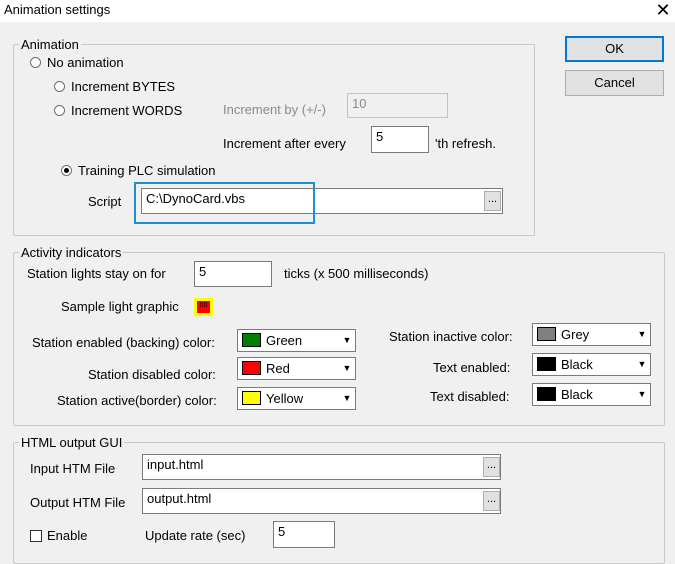 This screenshot has width=675, height=564. I want to click on enable-label: Enable, so click(67, 535).